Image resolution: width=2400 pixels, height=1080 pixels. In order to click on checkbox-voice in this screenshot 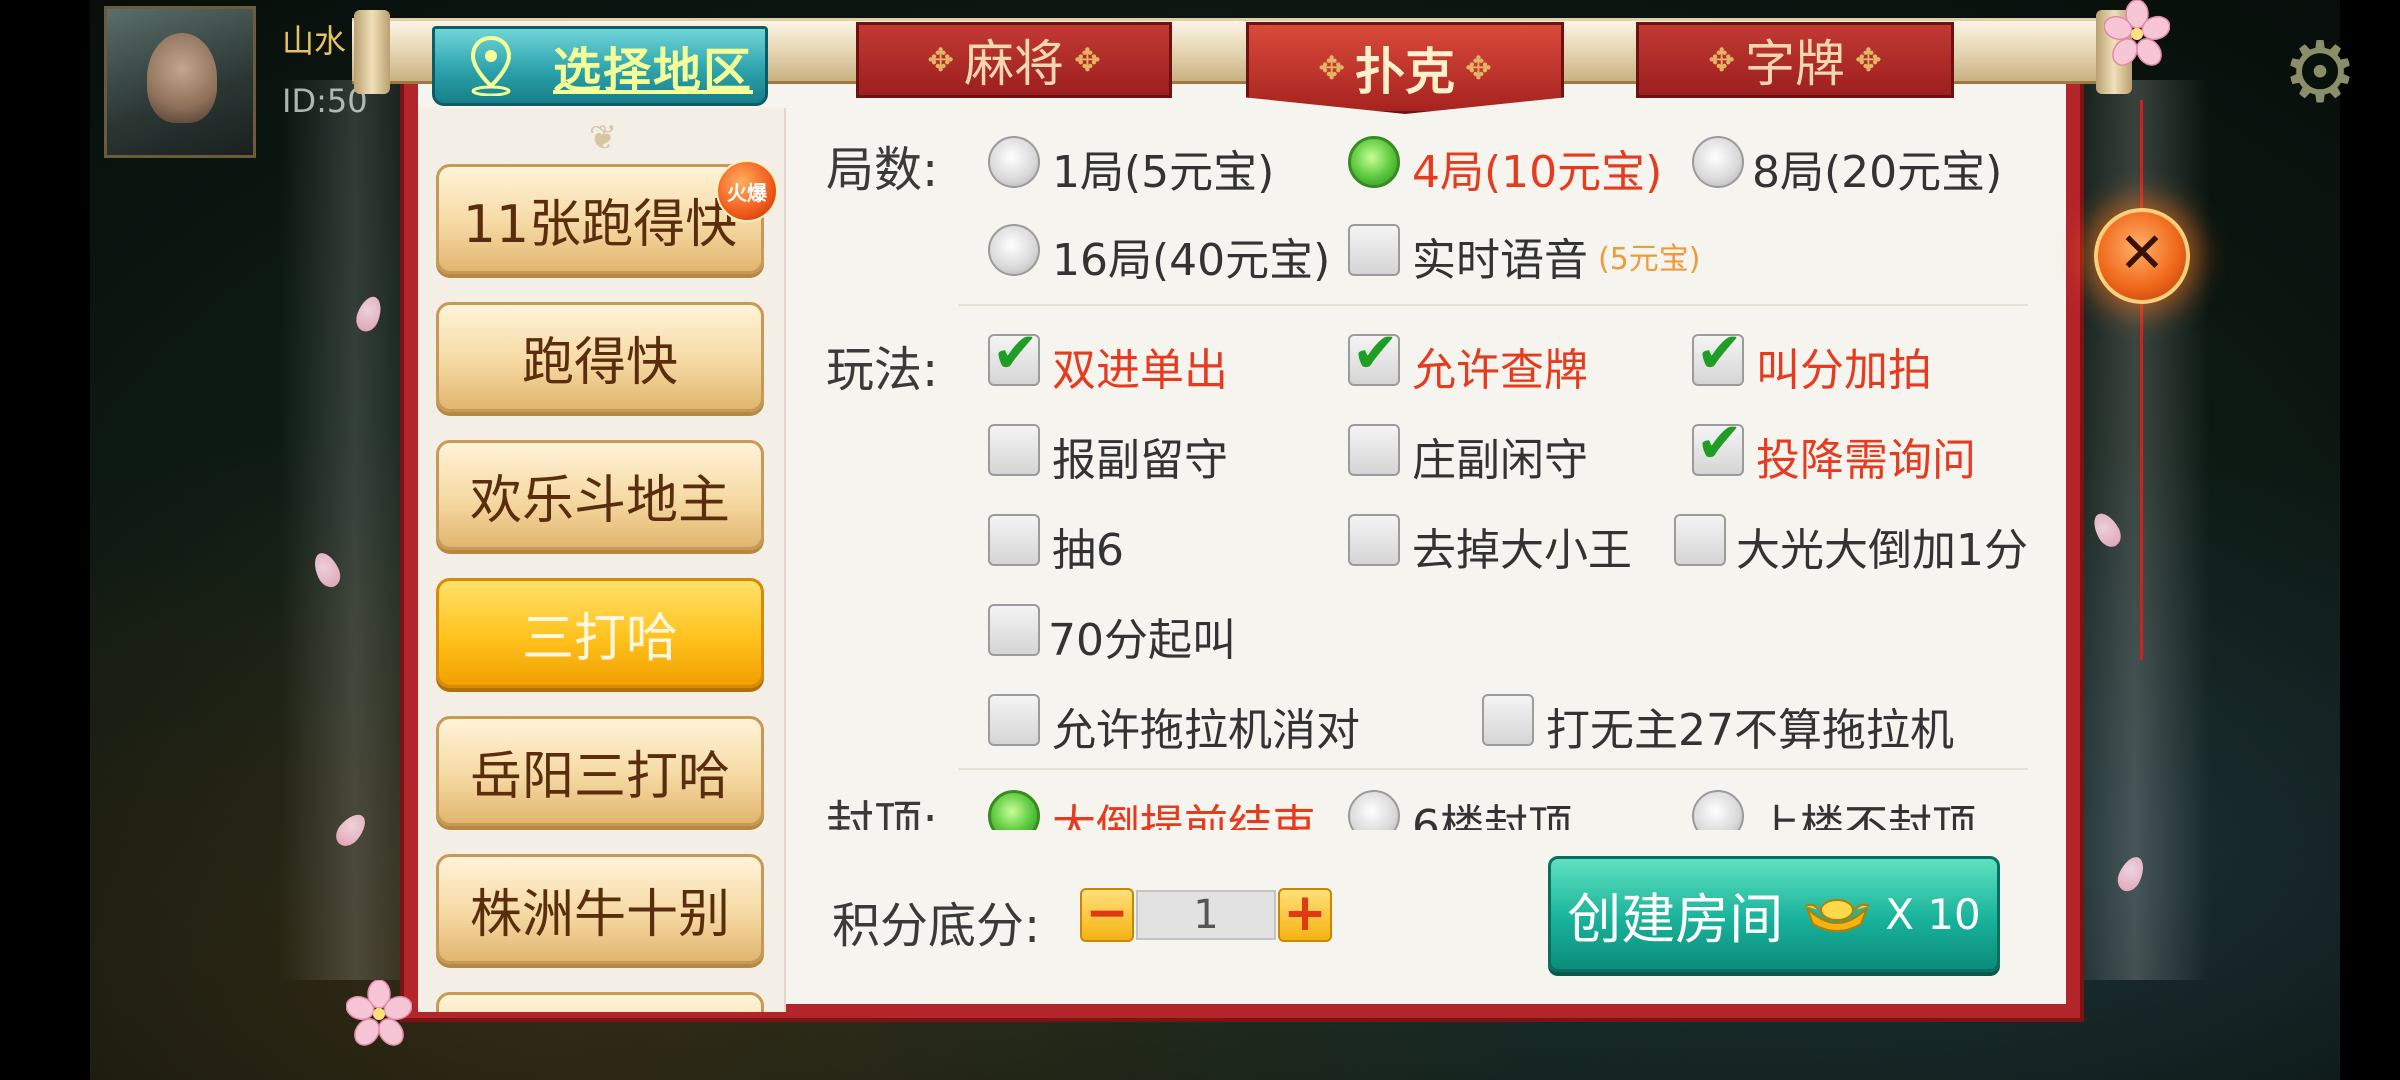, I will do `click(1374, 250)`.